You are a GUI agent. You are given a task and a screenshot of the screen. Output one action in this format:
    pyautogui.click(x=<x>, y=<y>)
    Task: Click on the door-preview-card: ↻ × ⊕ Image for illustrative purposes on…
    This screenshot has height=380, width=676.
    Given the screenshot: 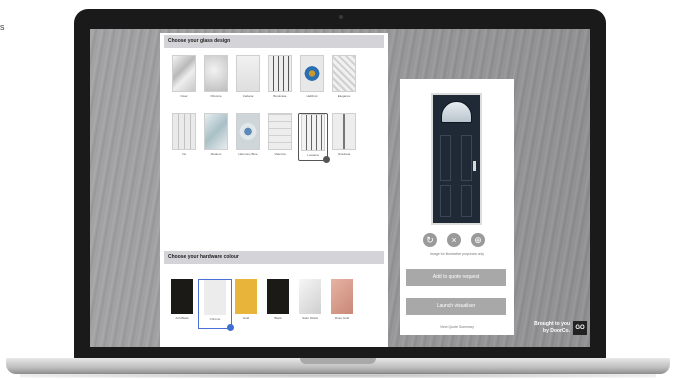 What is the action you would take?
    pyautogui.click(x=457, y=207)
    